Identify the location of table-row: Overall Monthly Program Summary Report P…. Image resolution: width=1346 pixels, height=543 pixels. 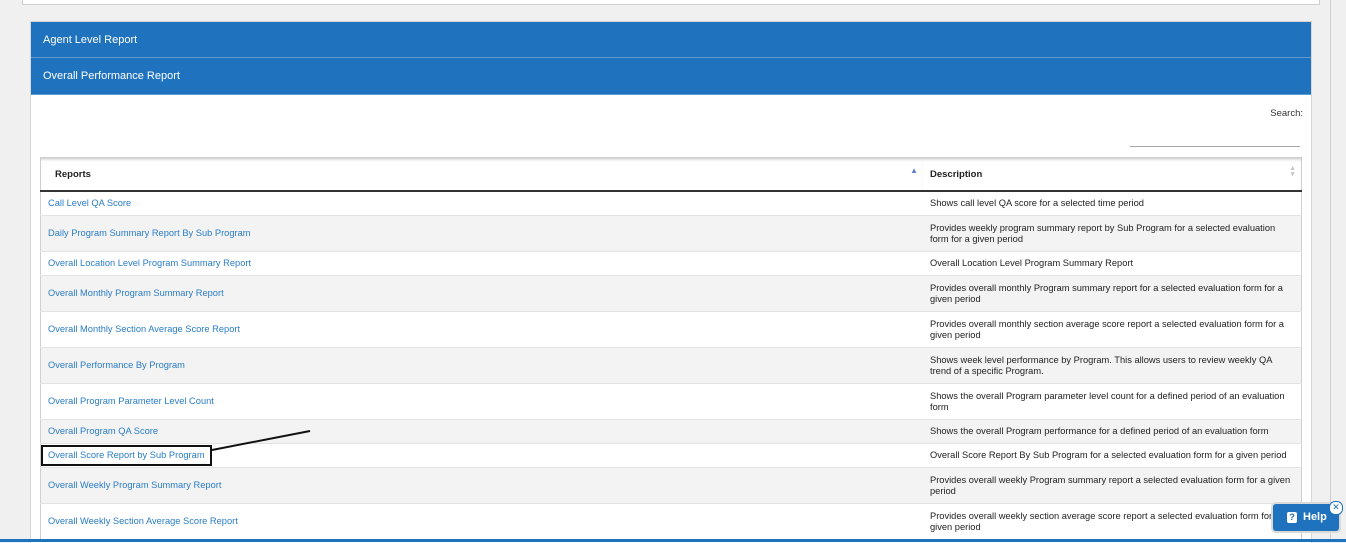
(671, 293).